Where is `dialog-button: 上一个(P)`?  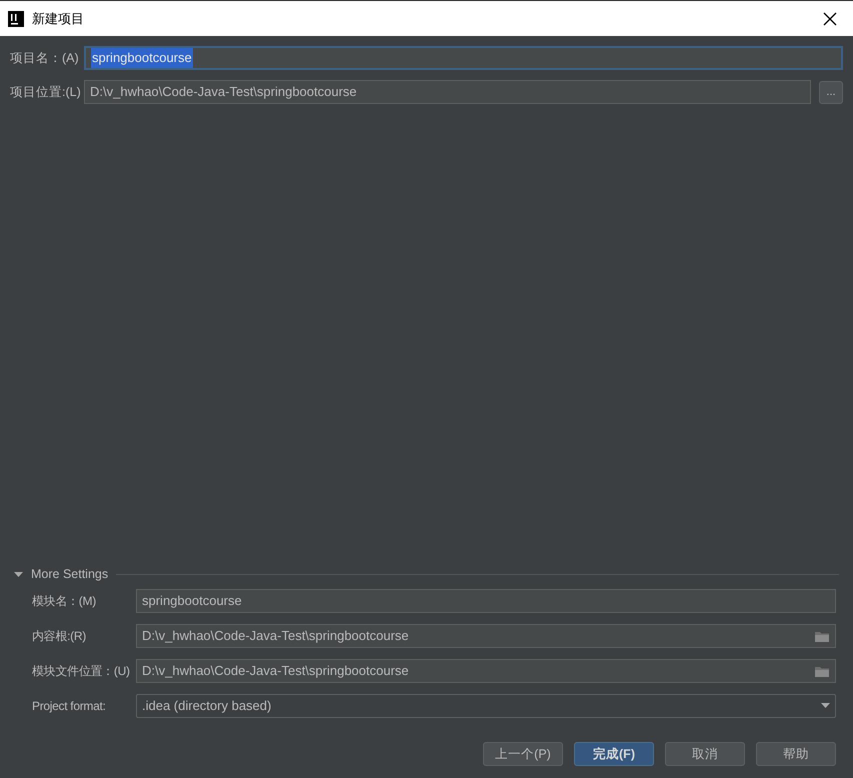 dialog-button: 上一个(P) is located at coordinates (523, 754).